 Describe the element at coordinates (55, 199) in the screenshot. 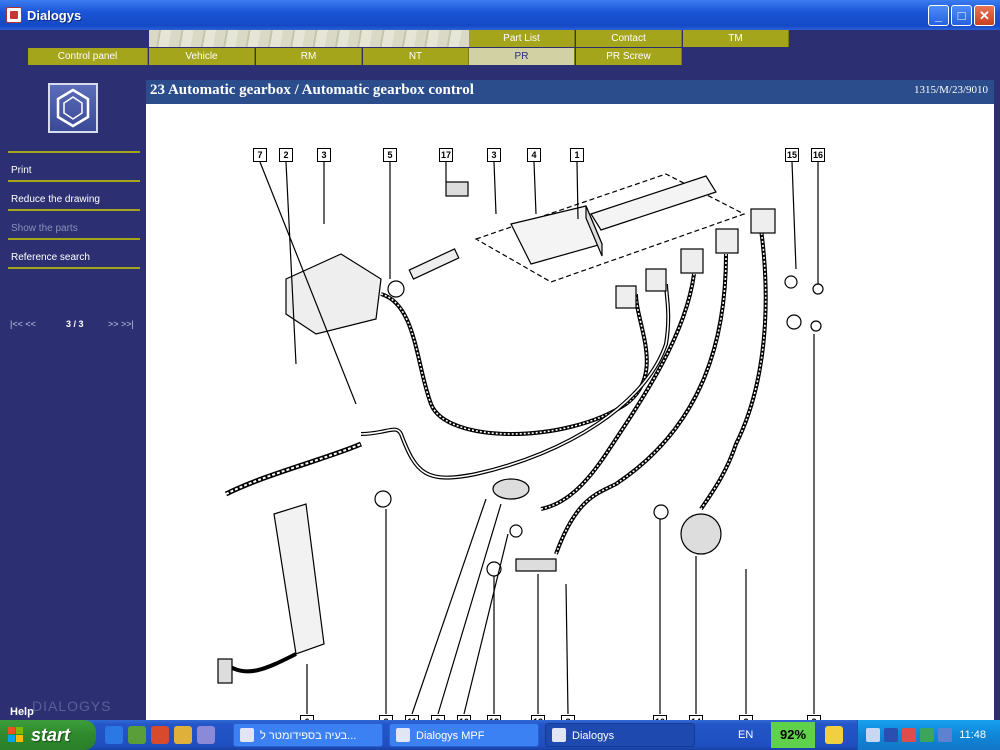

I see `reduce-drawing-link: Reduce the drawing` at that location.